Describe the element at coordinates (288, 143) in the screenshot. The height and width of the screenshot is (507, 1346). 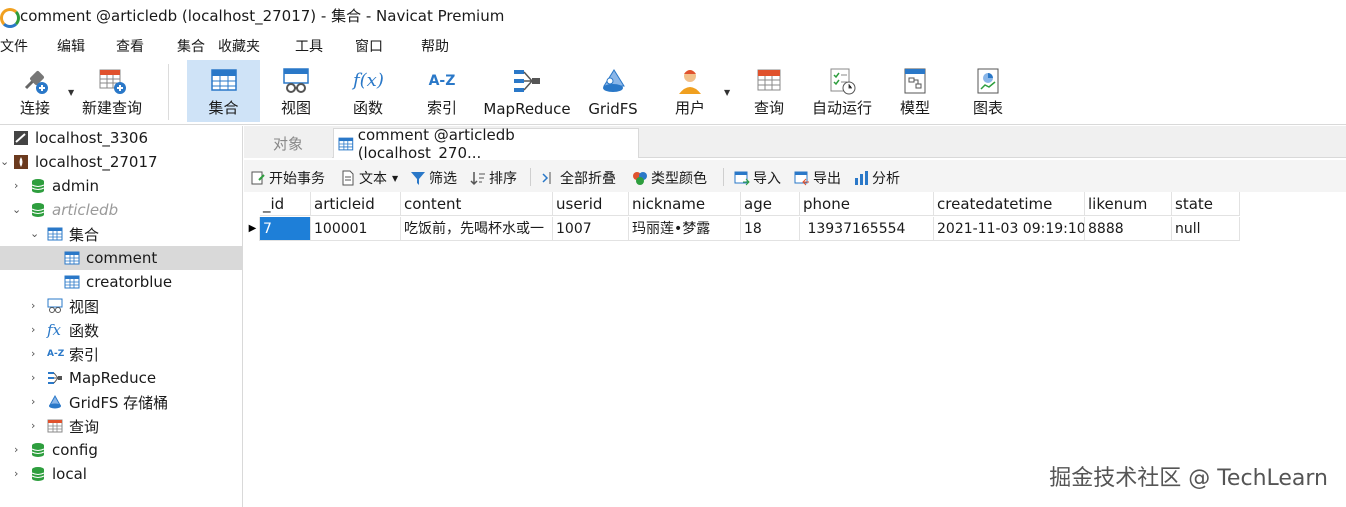
I see `tab-objects: 对象` at that location.